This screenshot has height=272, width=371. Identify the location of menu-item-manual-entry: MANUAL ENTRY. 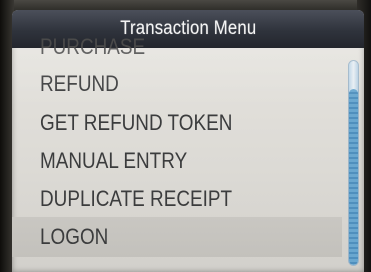
(177, 161).